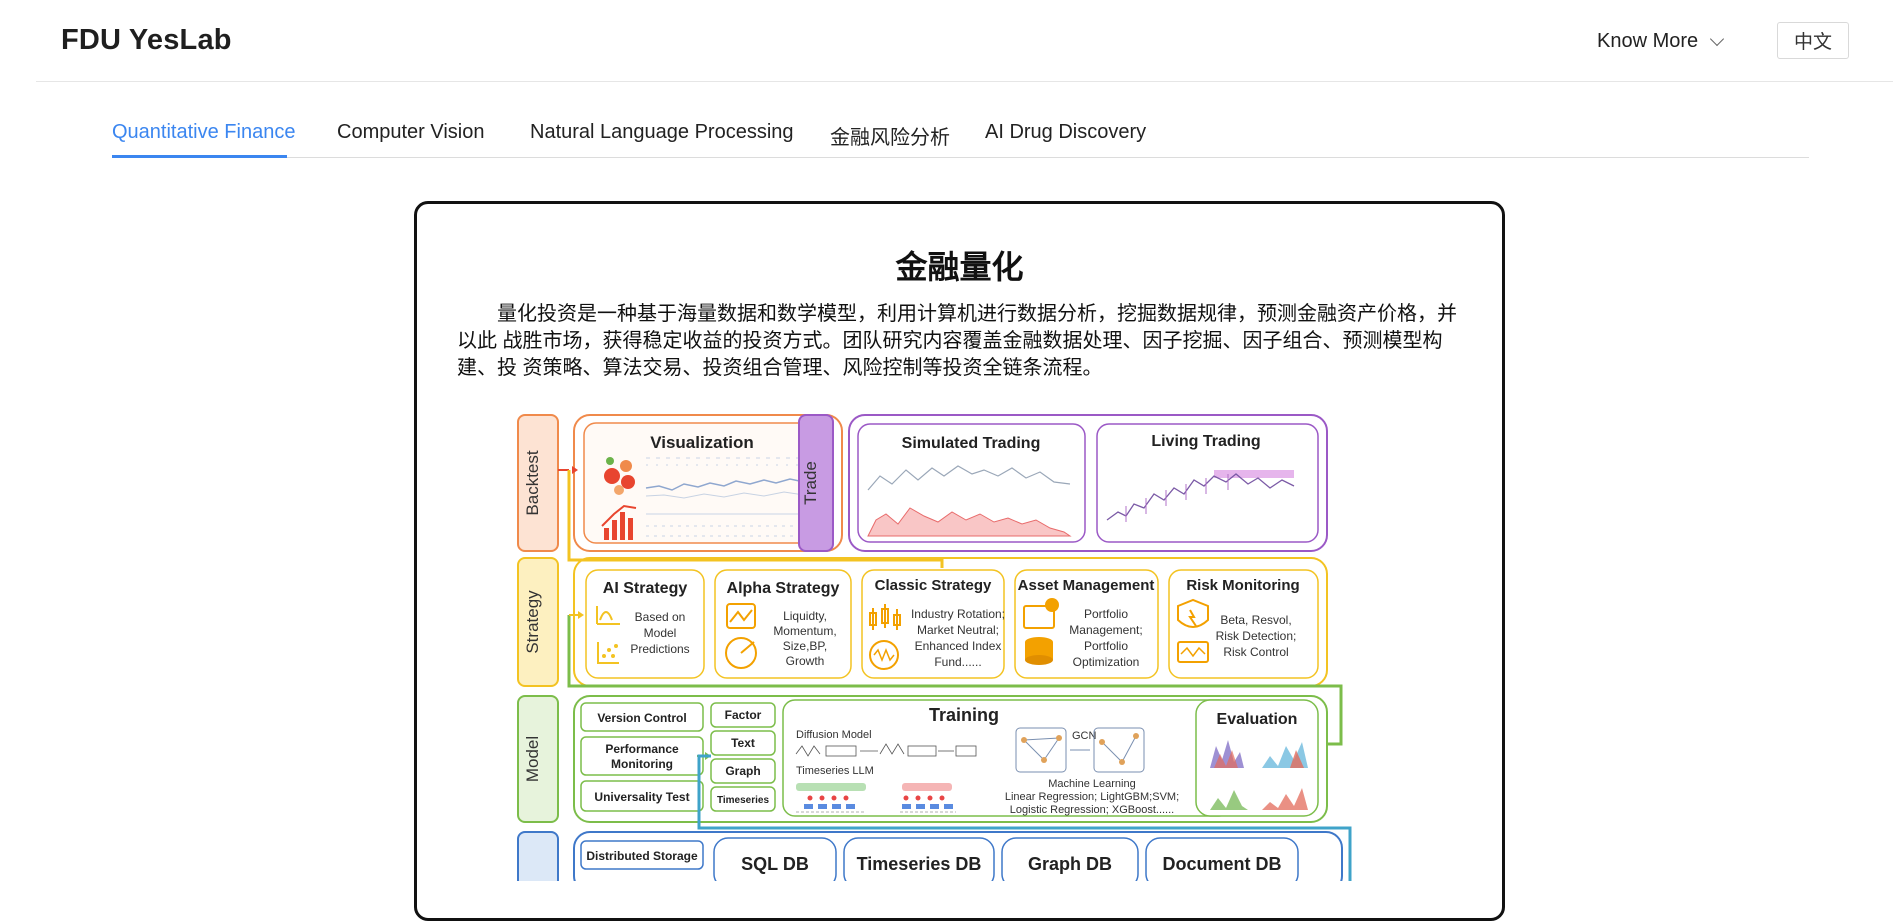 The width and height of the screenshot is (1893, 921). I want to click on tab-financial-risk-analysis: 金融风险分析, so click(890, 135).